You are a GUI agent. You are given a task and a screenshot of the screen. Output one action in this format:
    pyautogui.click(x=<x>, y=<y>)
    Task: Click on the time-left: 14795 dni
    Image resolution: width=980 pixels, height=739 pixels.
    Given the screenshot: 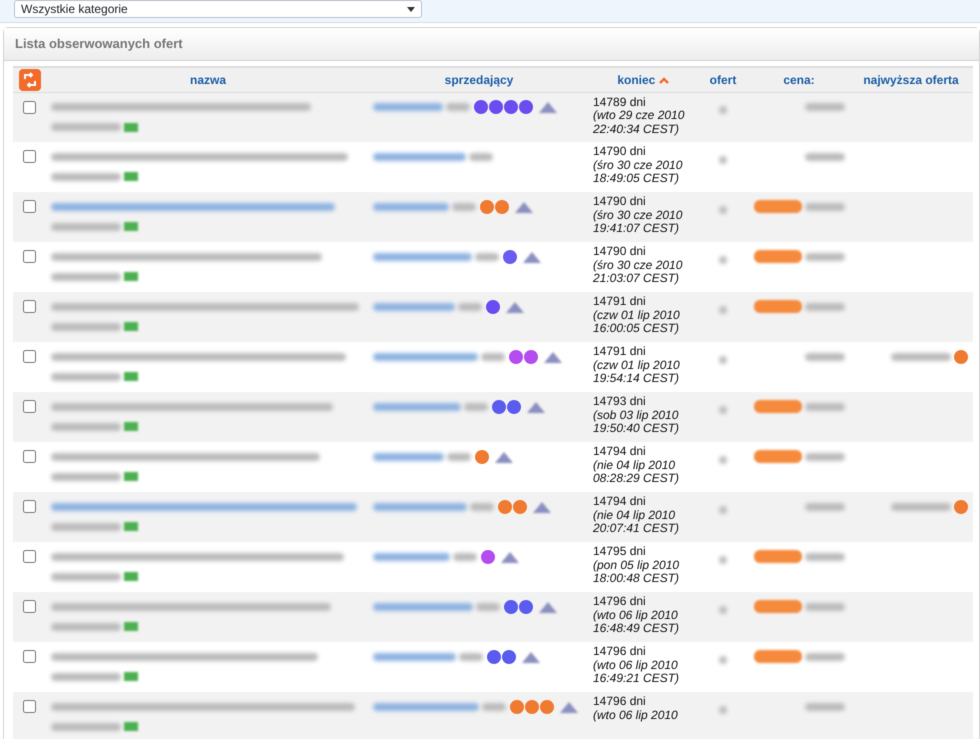 What is the action you would take?
    pyautogui.click(x=619, y=551)
    